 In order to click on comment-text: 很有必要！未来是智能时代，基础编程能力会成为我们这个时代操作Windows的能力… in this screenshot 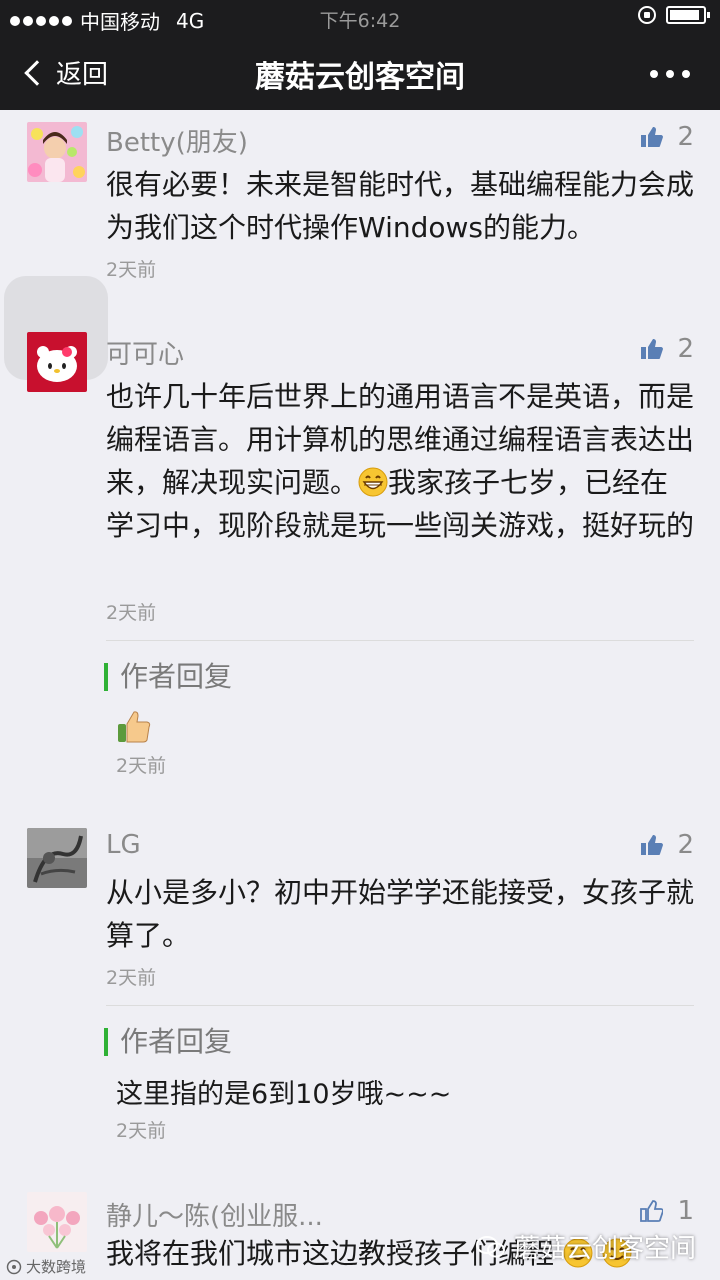, I will do `click(400, 206)`.